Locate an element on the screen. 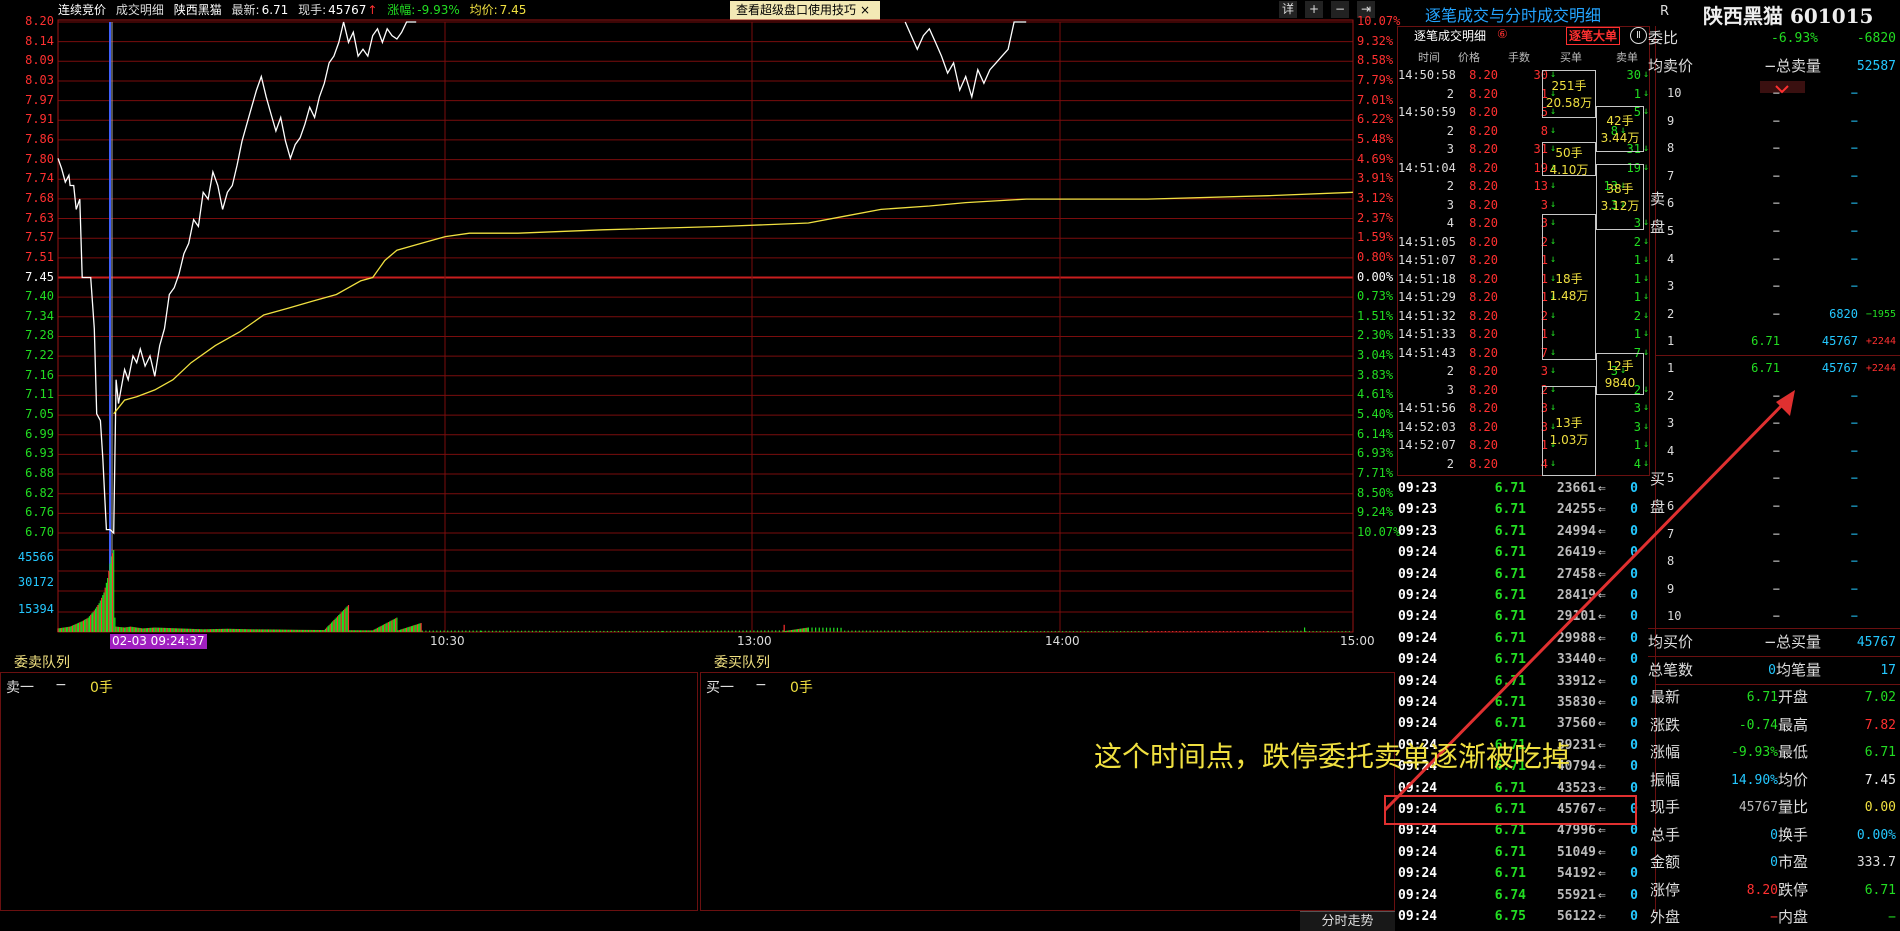 This screenshot has width=1900, height=931. tick2-qty: 54192 is located at coordinates (1576, 874).